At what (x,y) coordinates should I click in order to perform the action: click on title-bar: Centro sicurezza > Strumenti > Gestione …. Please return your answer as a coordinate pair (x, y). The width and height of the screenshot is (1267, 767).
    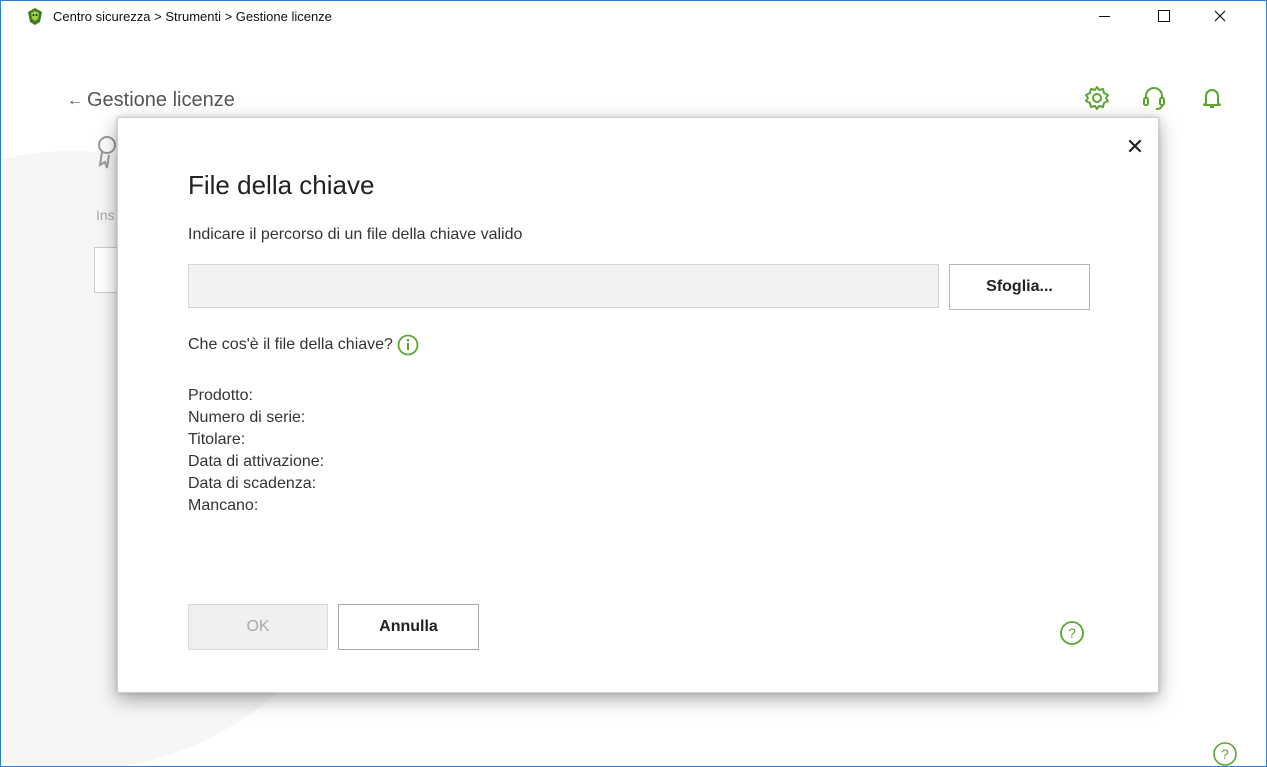
    Looking at the image, I should click on (633, 16).